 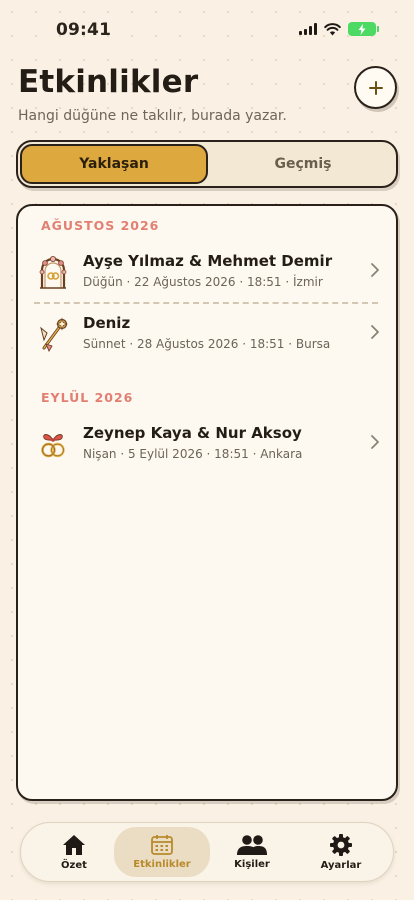 I want to click on tab-kisiler: Kişiler, so click(x=252, y=852).